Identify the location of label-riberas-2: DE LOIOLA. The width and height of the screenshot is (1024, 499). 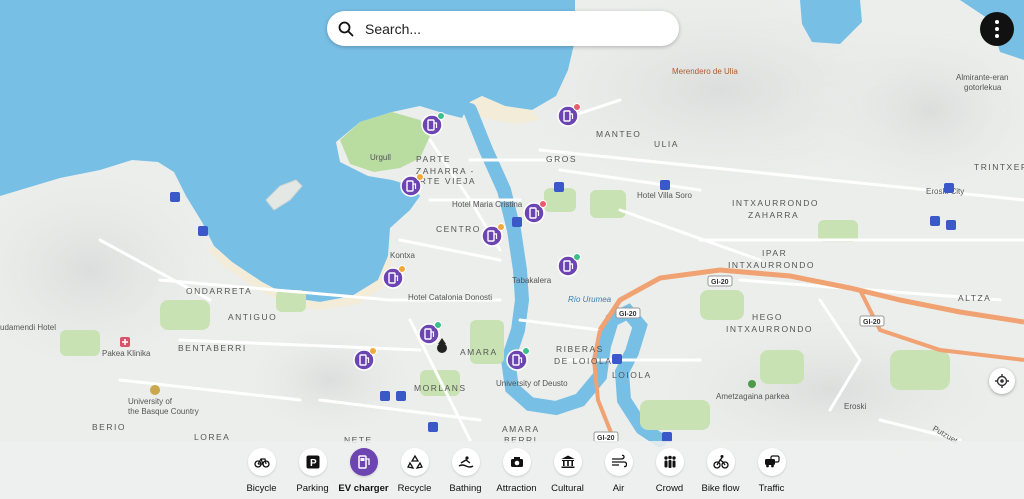
(583, 361).